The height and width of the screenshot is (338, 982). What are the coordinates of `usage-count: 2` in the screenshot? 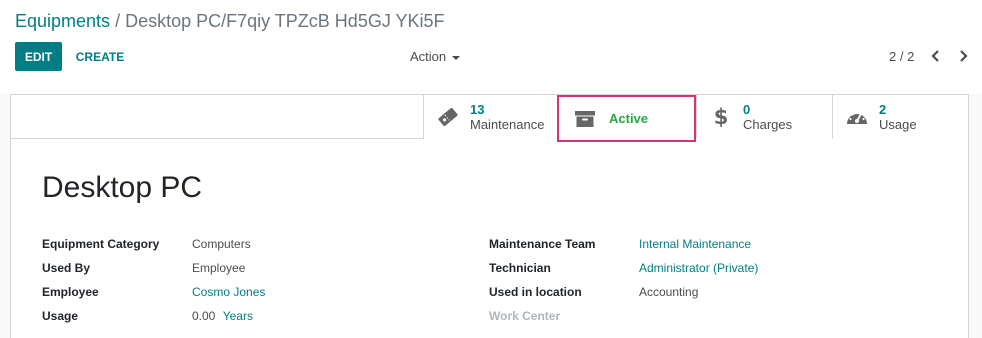 It's located at (883, 109).